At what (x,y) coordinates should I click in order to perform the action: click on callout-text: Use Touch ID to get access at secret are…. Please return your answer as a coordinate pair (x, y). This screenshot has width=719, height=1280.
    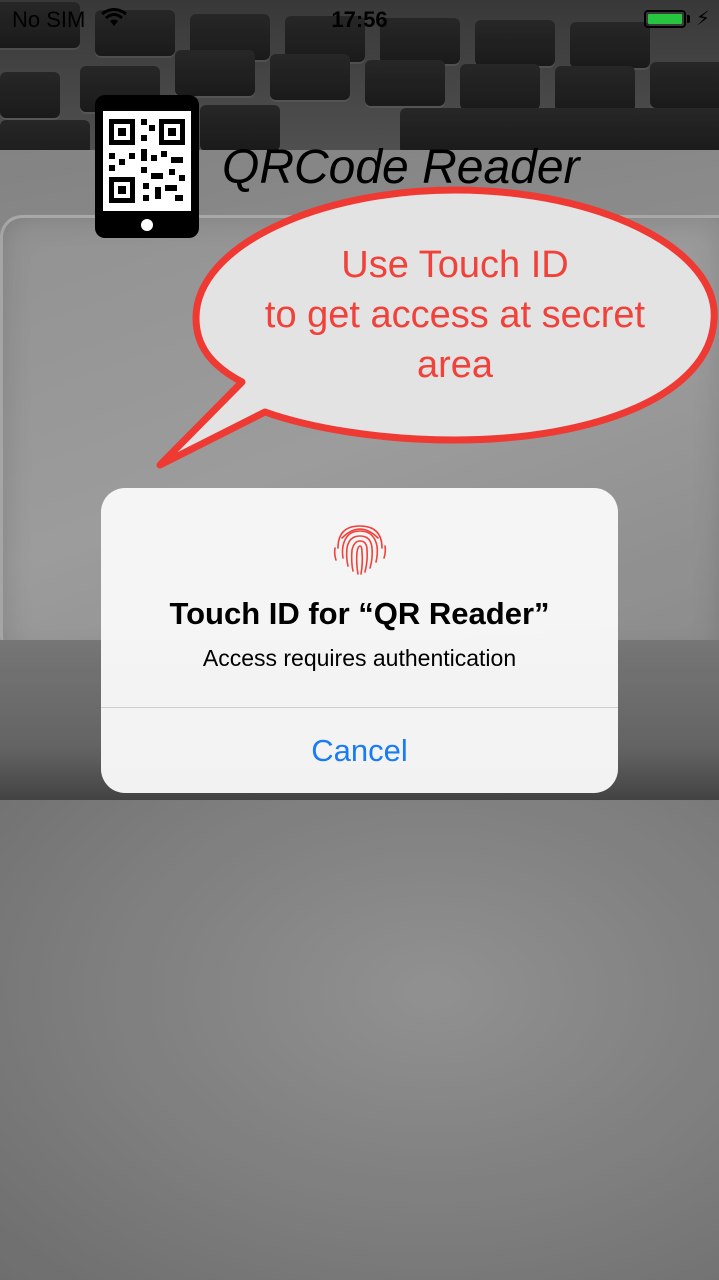
    Looking at the image, I should click on (455, 315).